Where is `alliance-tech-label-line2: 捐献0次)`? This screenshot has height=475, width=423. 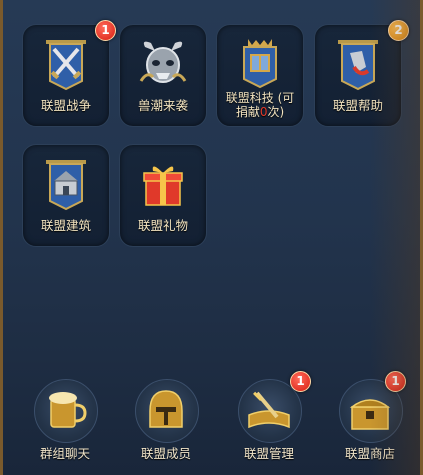 alliance-tech-label-line2: 捐献0次) is located at coordinates (260, 112).